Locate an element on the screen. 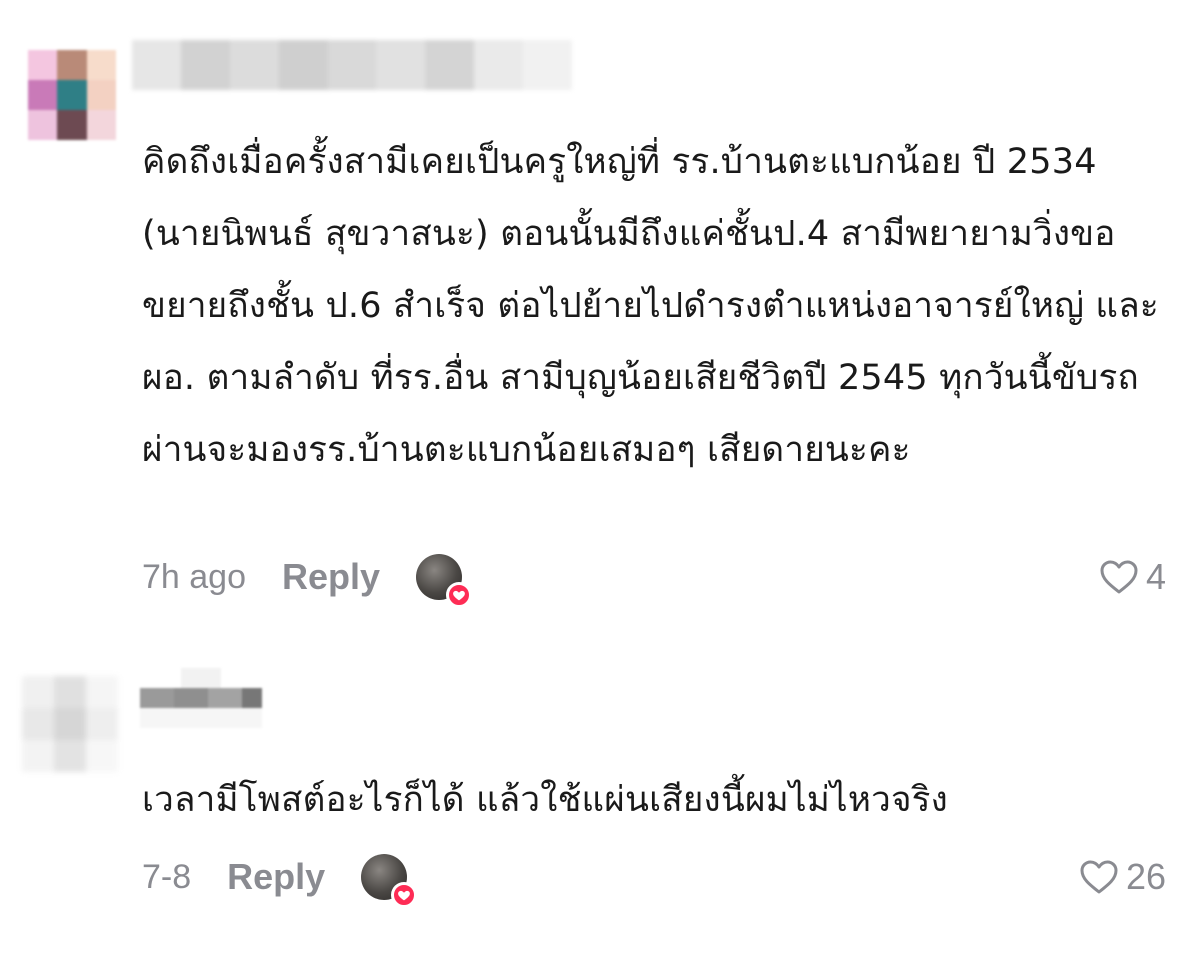 The height and width of the screenshot is (970, 1200). like-button: 4 is located at coordinates (1132, 577).